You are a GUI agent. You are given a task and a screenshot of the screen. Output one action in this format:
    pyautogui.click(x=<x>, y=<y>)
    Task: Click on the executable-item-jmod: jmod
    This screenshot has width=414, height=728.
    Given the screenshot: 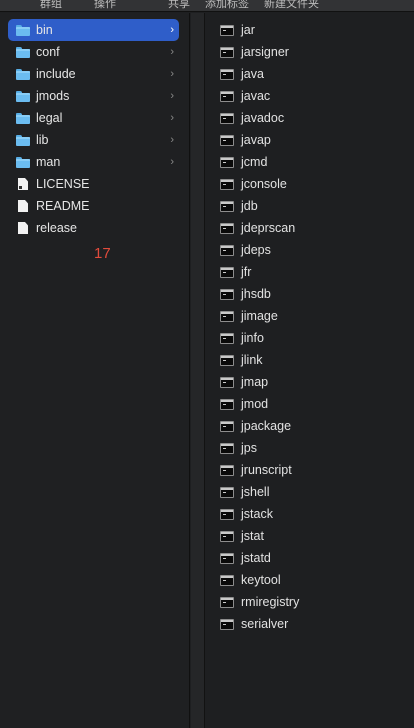 What is the action you would take?
    pyautogui.click(x=244, y=404)
    